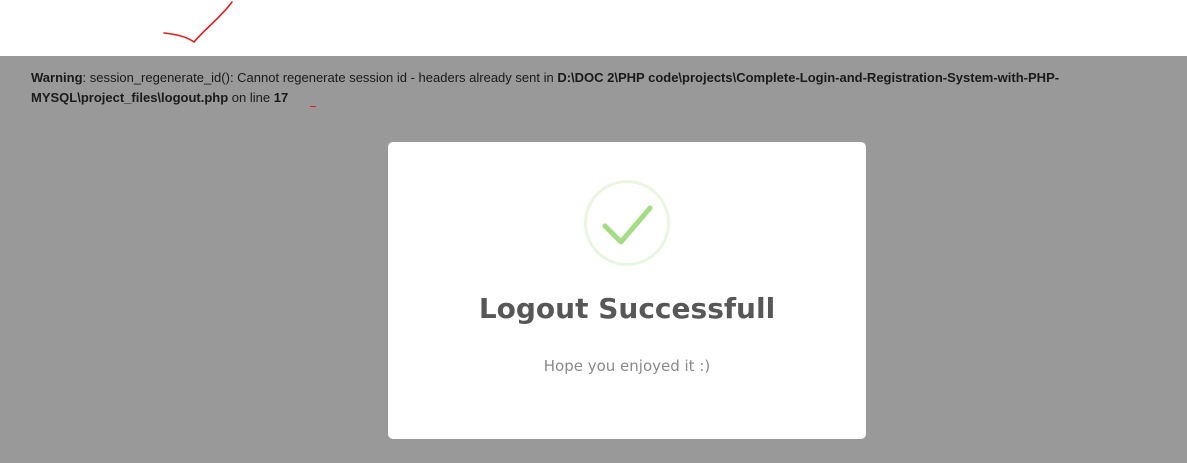  I want to click on warning-line-number: 17, so click(281, 97).